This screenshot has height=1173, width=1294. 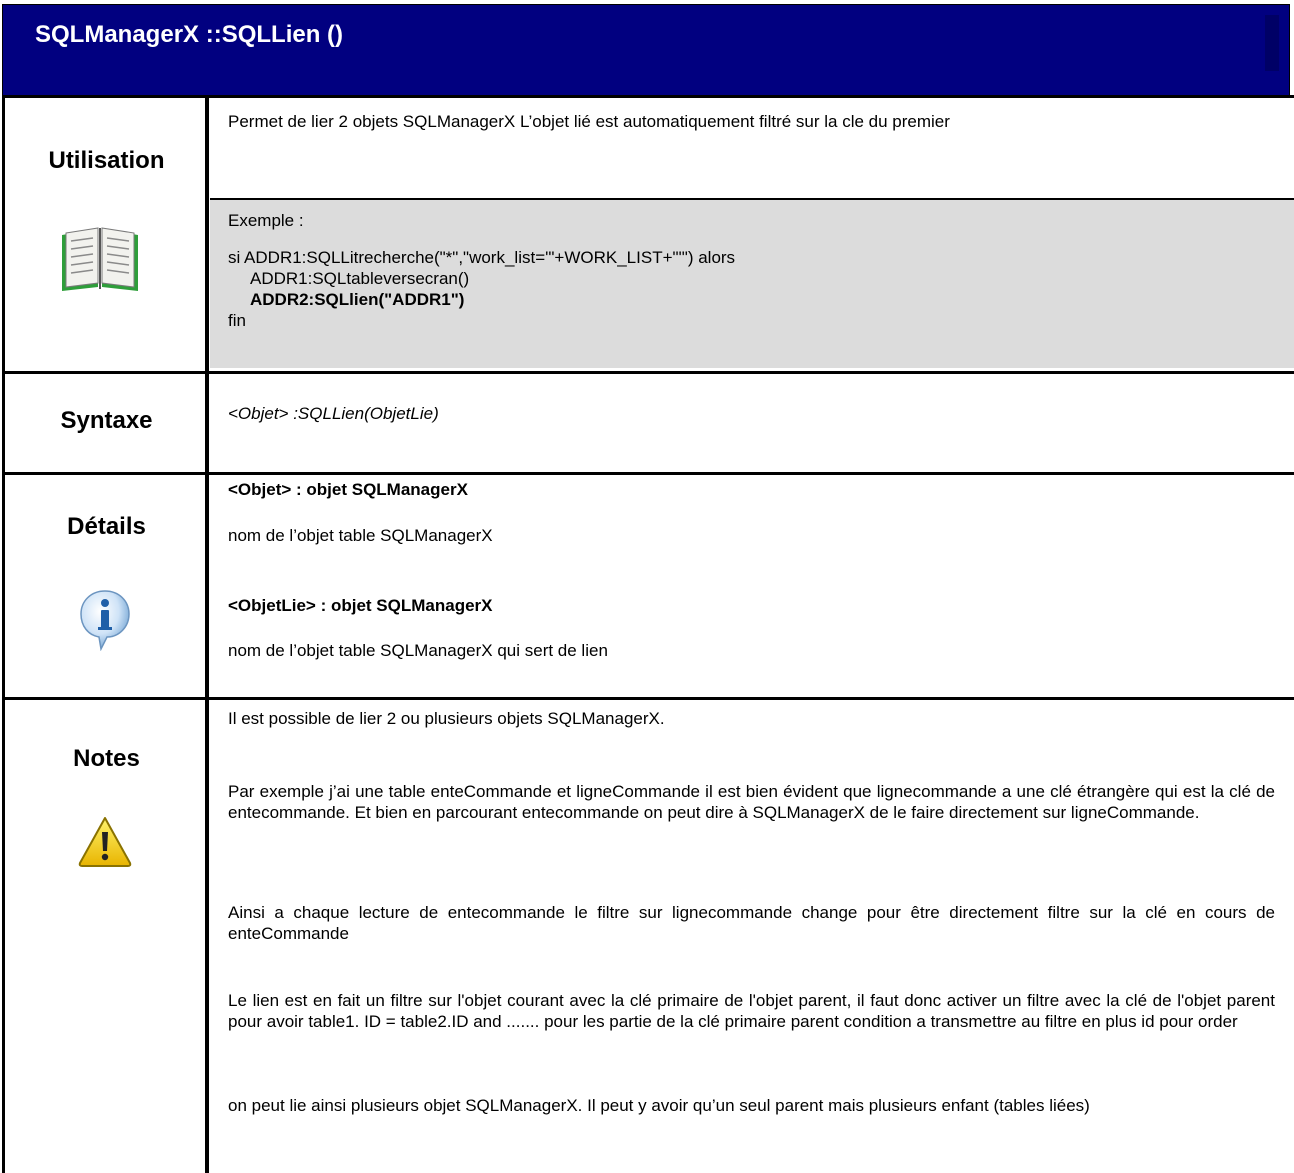 What do you see at coordinates (237, 320) in the screenshot?
I see `code-line: fin` at bounding box center [237, 320].